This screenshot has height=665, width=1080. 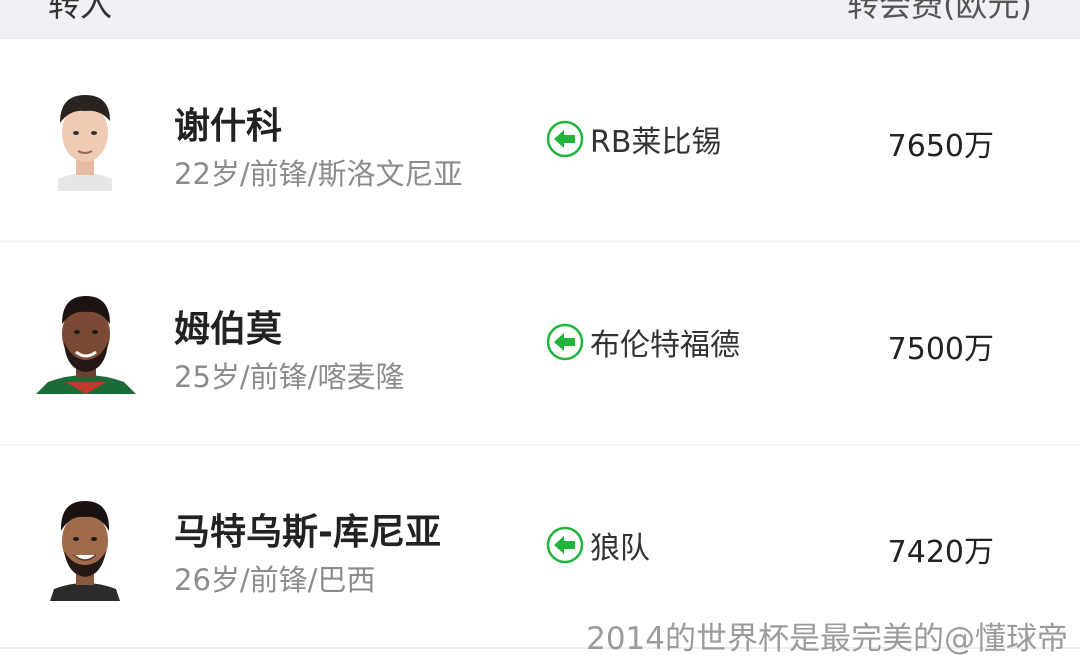 I want to click on from-club: RB莱比锡, so click(x=634, y=139).